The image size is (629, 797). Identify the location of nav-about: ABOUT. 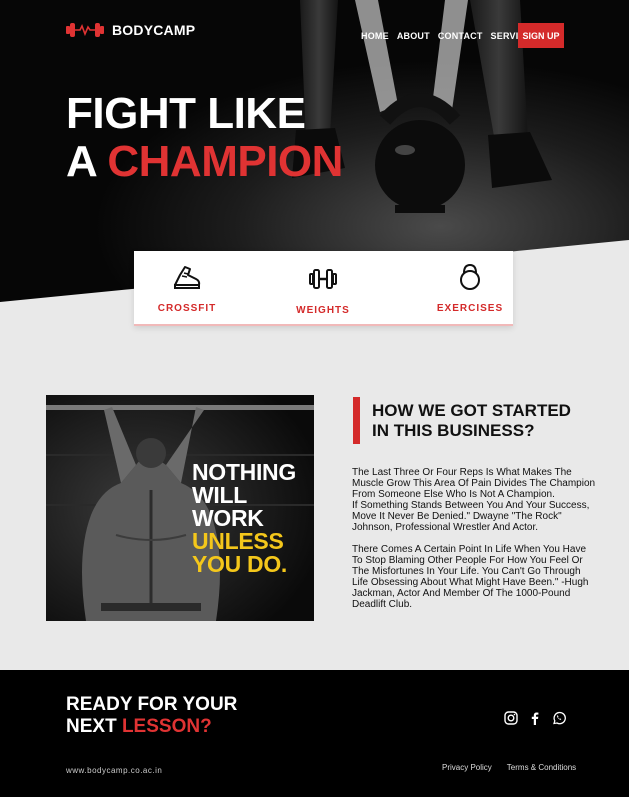
(413, 36).